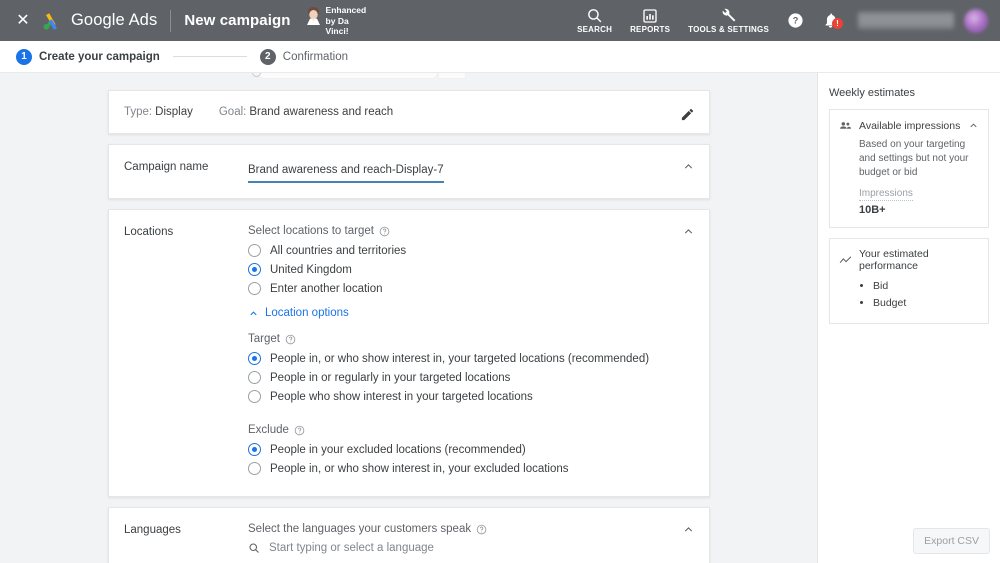  Describe the element at coordinates (687, 114) in the screenshot. I see `edit-pencil-icon` at that location.